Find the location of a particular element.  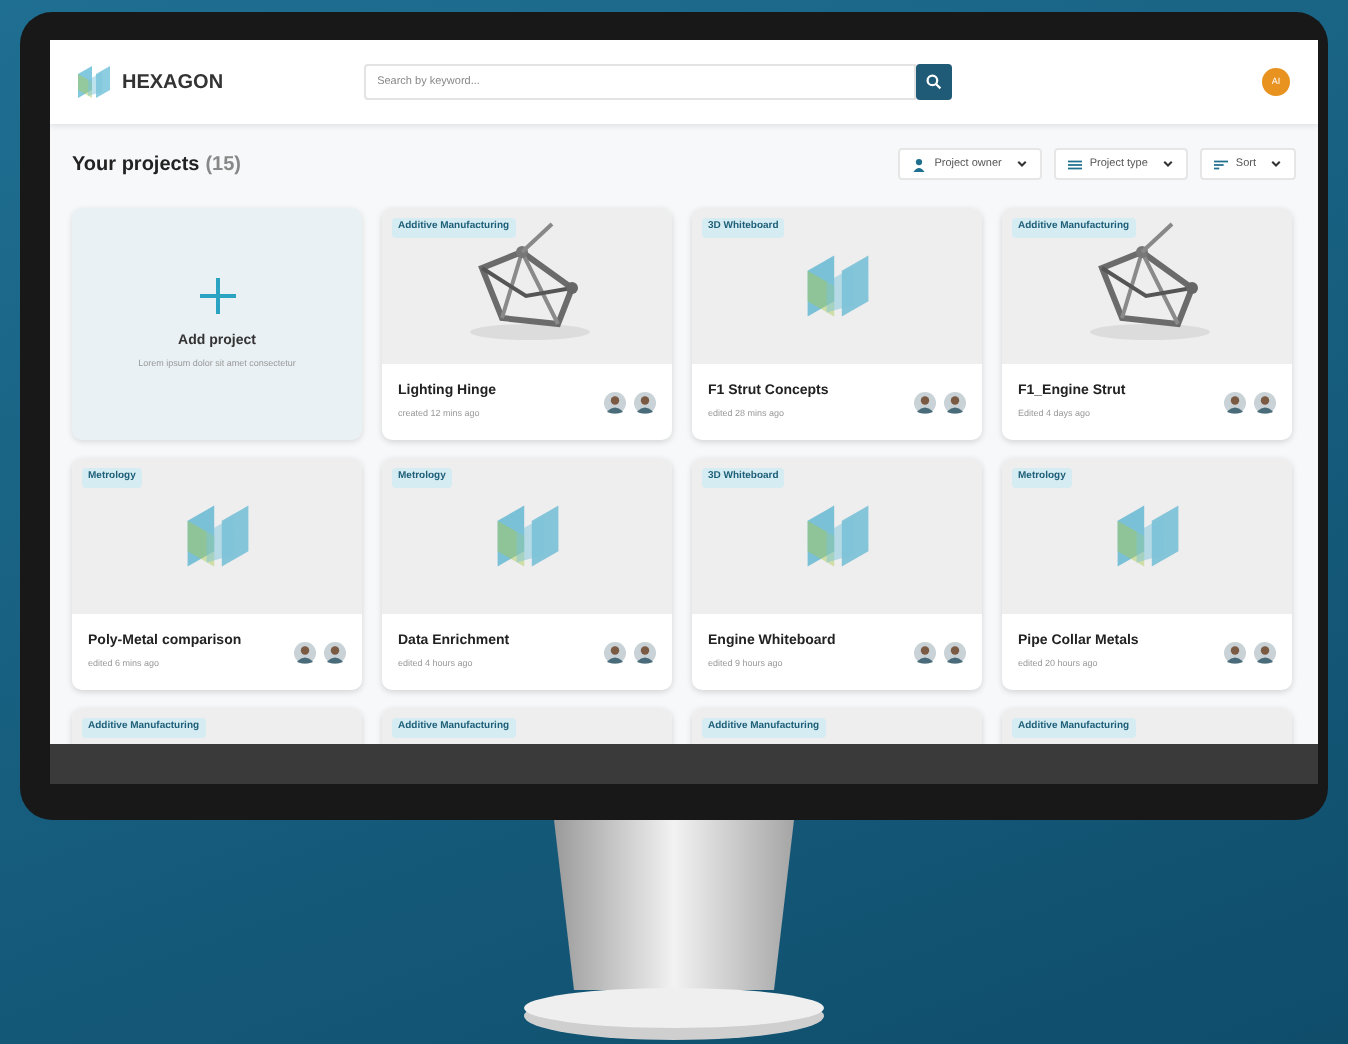

search-button is located at coordinates (933, 82).